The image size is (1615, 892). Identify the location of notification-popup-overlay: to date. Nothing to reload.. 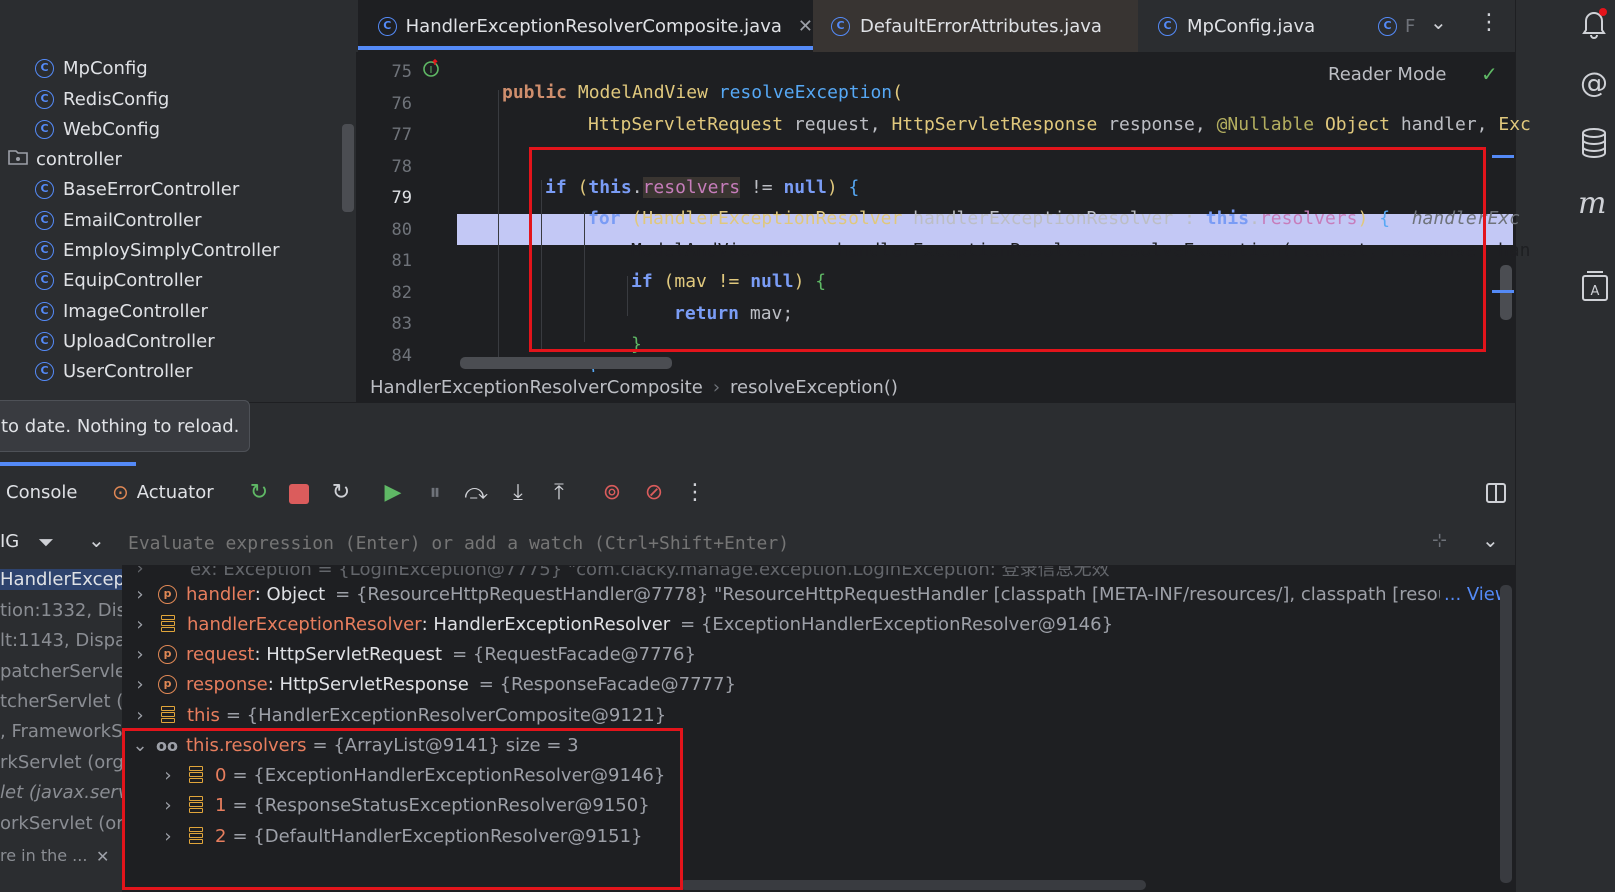
(125, 426).